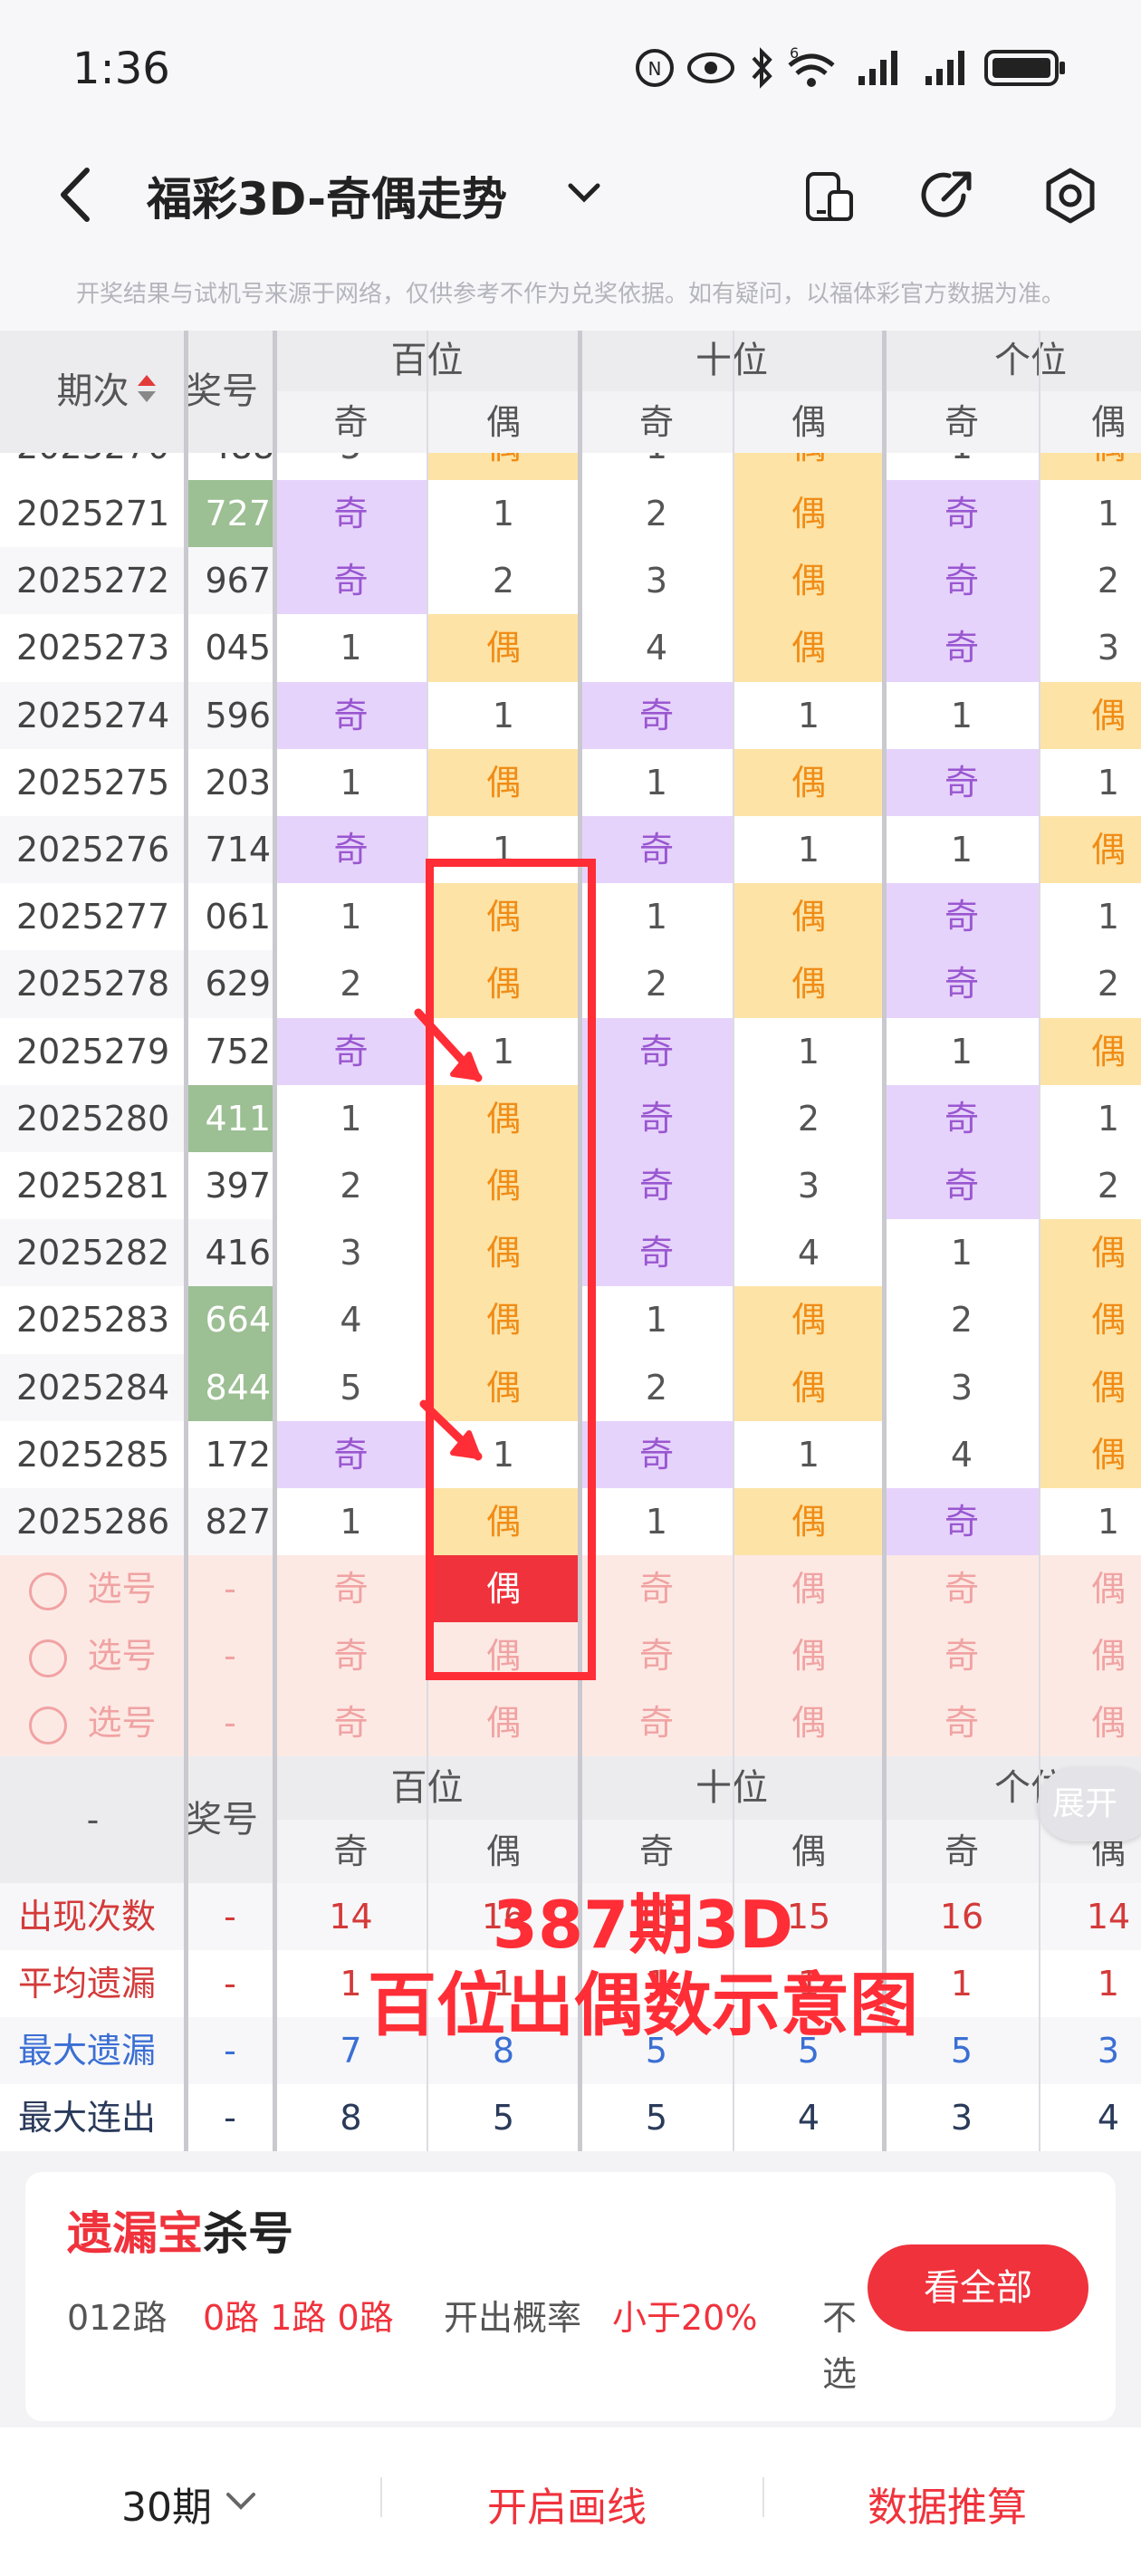  I want to click on view-all-button: 看全部, so click(978, 2287).